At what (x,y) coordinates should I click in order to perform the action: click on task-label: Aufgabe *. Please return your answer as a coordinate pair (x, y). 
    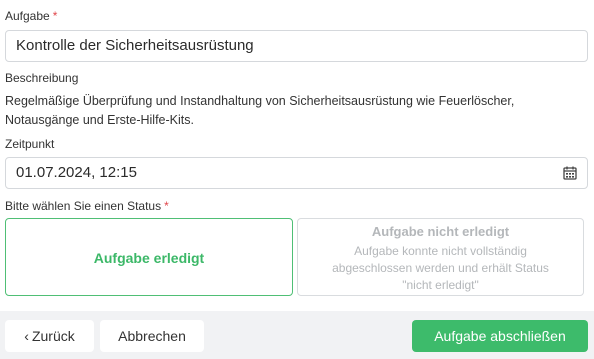
    Looking at the image, I should click on (31, 16).